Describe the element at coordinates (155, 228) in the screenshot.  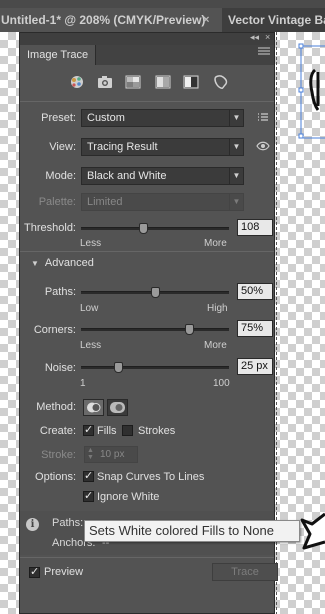
I see `threshold-slider` at that location.